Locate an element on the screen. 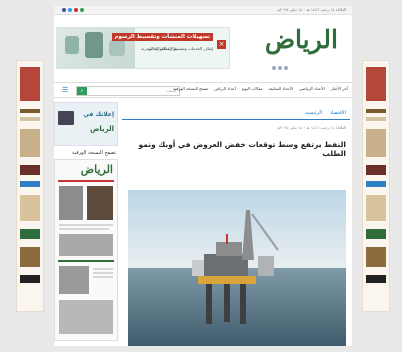 The width and height of the screenshot is (402, 352). nav-item-latest: آخر الأخبار is located at coordinates (339, 88).